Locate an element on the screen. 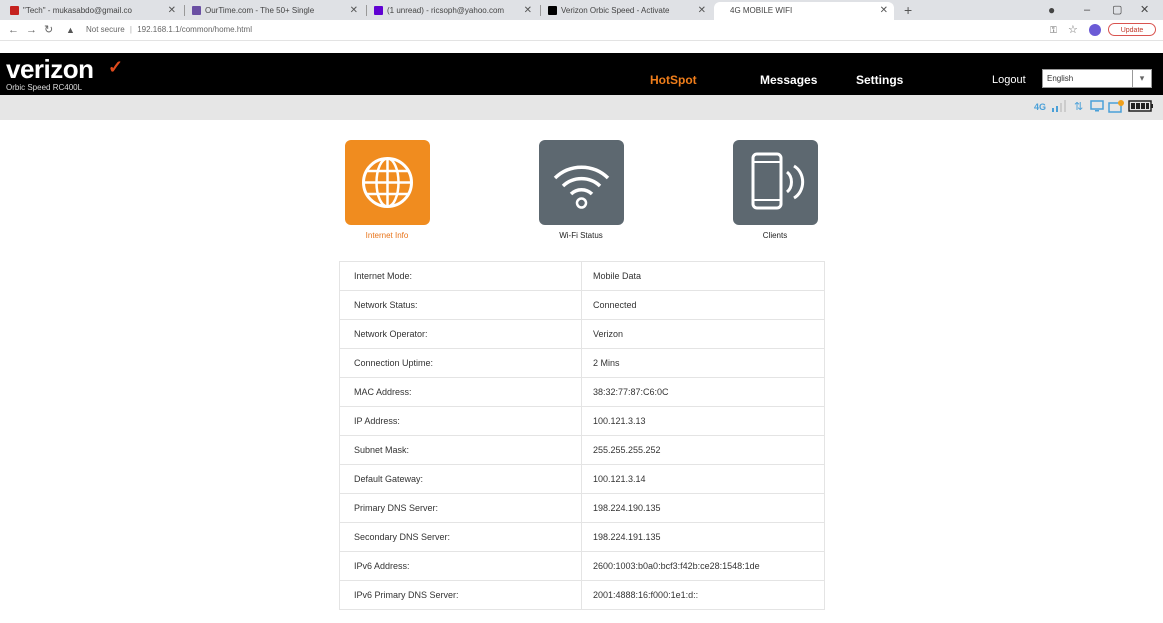 This screenshot has height=623, width=1163. yahoo-mail-icon is located at coordinates (378, 11).